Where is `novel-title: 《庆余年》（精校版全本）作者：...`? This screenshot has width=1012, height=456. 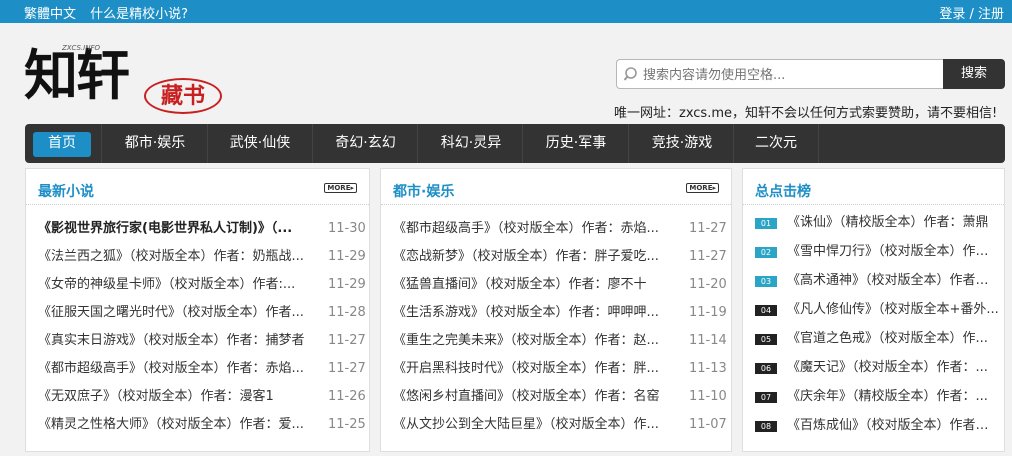
novel-title: 《庆余年》（精校版全本）作者：... is located at coordinates (893, 397).